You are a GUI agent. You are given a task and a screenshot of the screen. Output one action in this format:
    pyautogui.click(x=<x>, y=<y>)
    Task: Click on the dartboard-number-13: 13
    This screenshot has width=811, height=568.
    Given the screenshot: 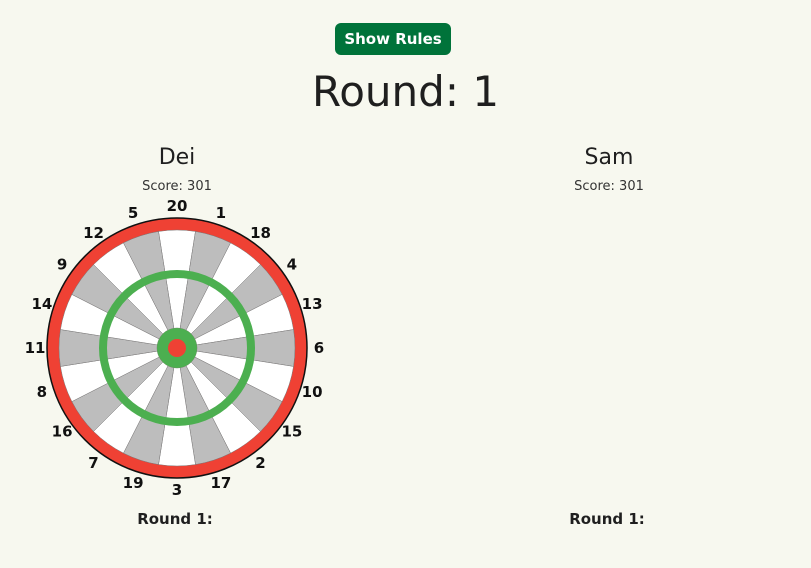 What is the action you would take?
    pyautogui.click(x=312, y=304)
    